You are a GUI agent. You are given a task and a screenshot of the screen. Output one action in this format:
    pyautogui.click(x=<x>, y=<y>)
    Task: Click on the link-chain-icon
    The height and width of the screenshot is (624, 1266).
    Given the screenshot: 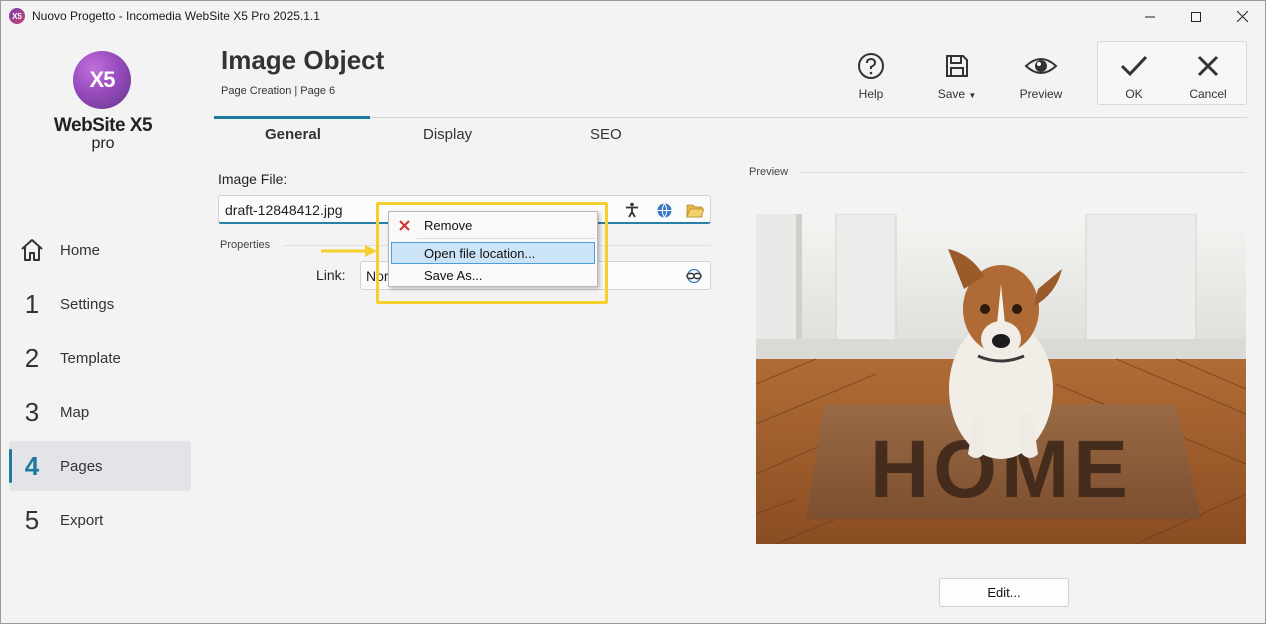 What is the action you would take?
    pyautogui.click(x=694, y=276)
    